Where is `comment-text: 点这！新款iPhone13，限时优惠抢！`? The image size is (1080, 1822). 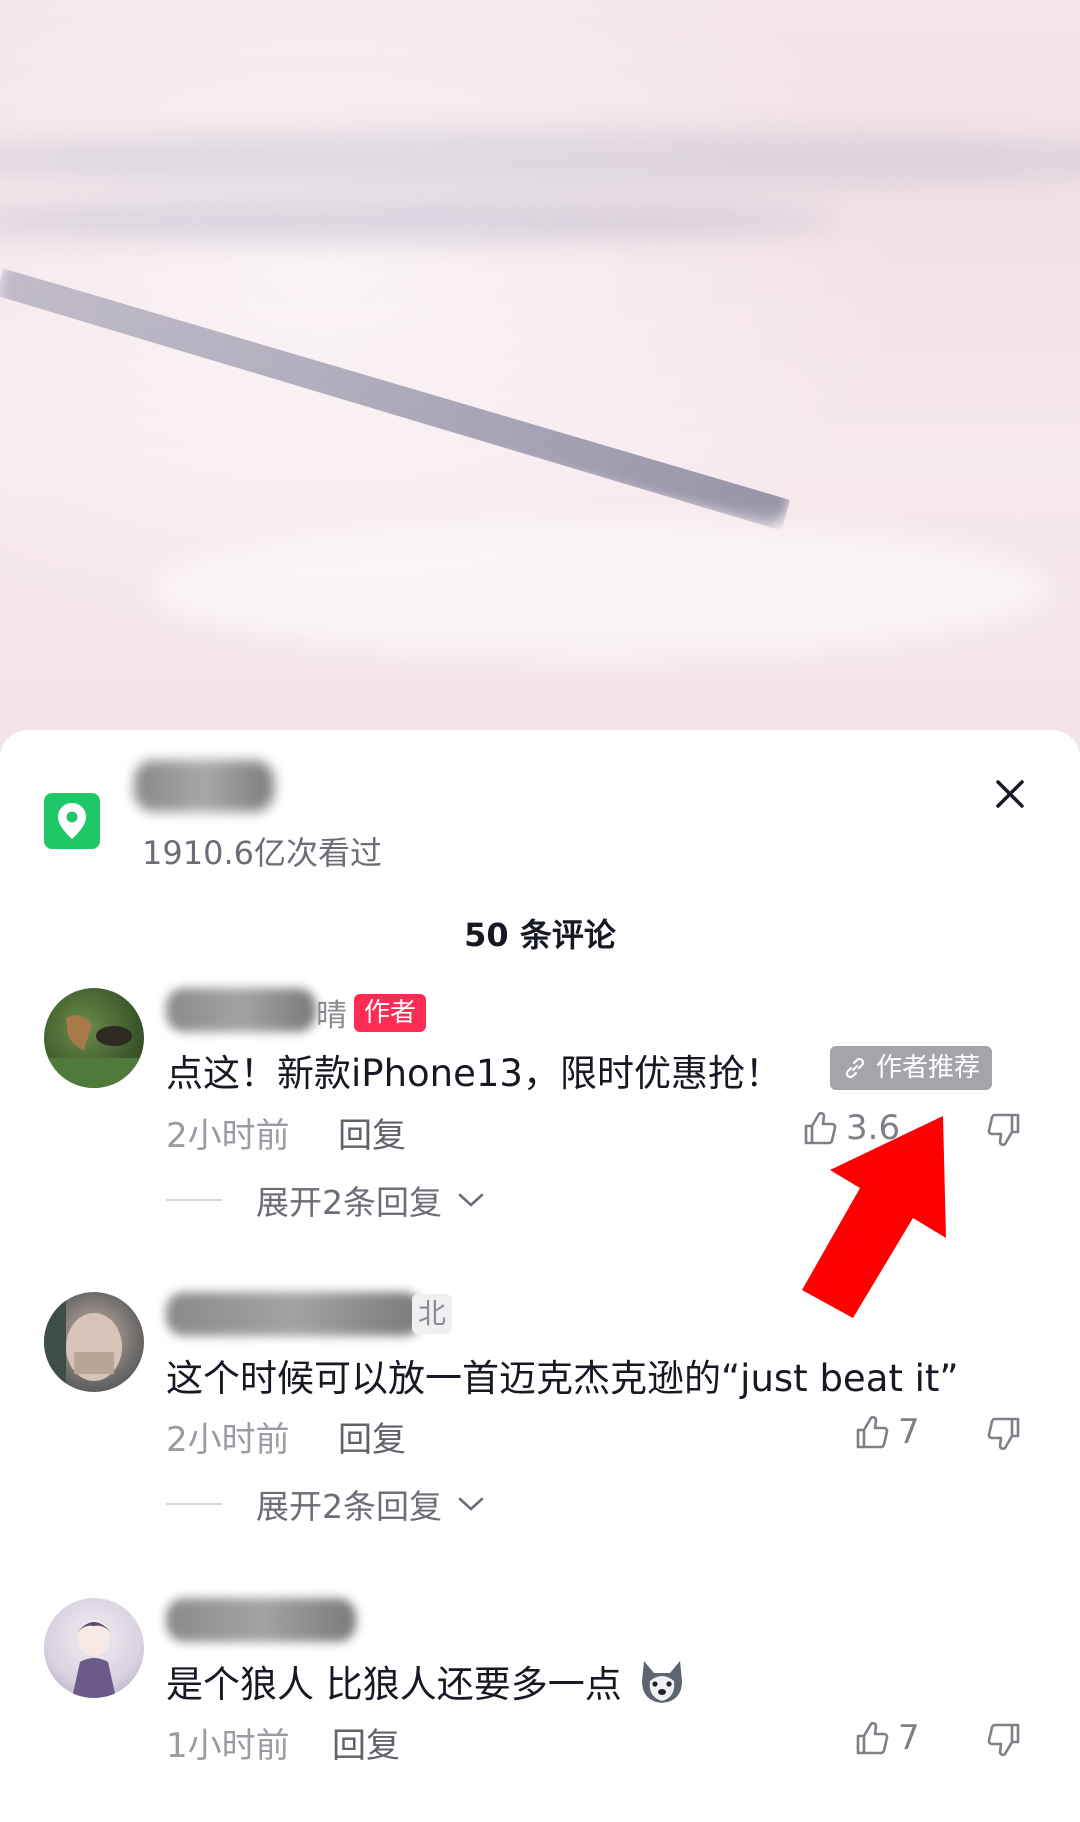 comment-text: 点这！新款iPhone13，限时优惠抢！ is located at coordinates (474, 1070).